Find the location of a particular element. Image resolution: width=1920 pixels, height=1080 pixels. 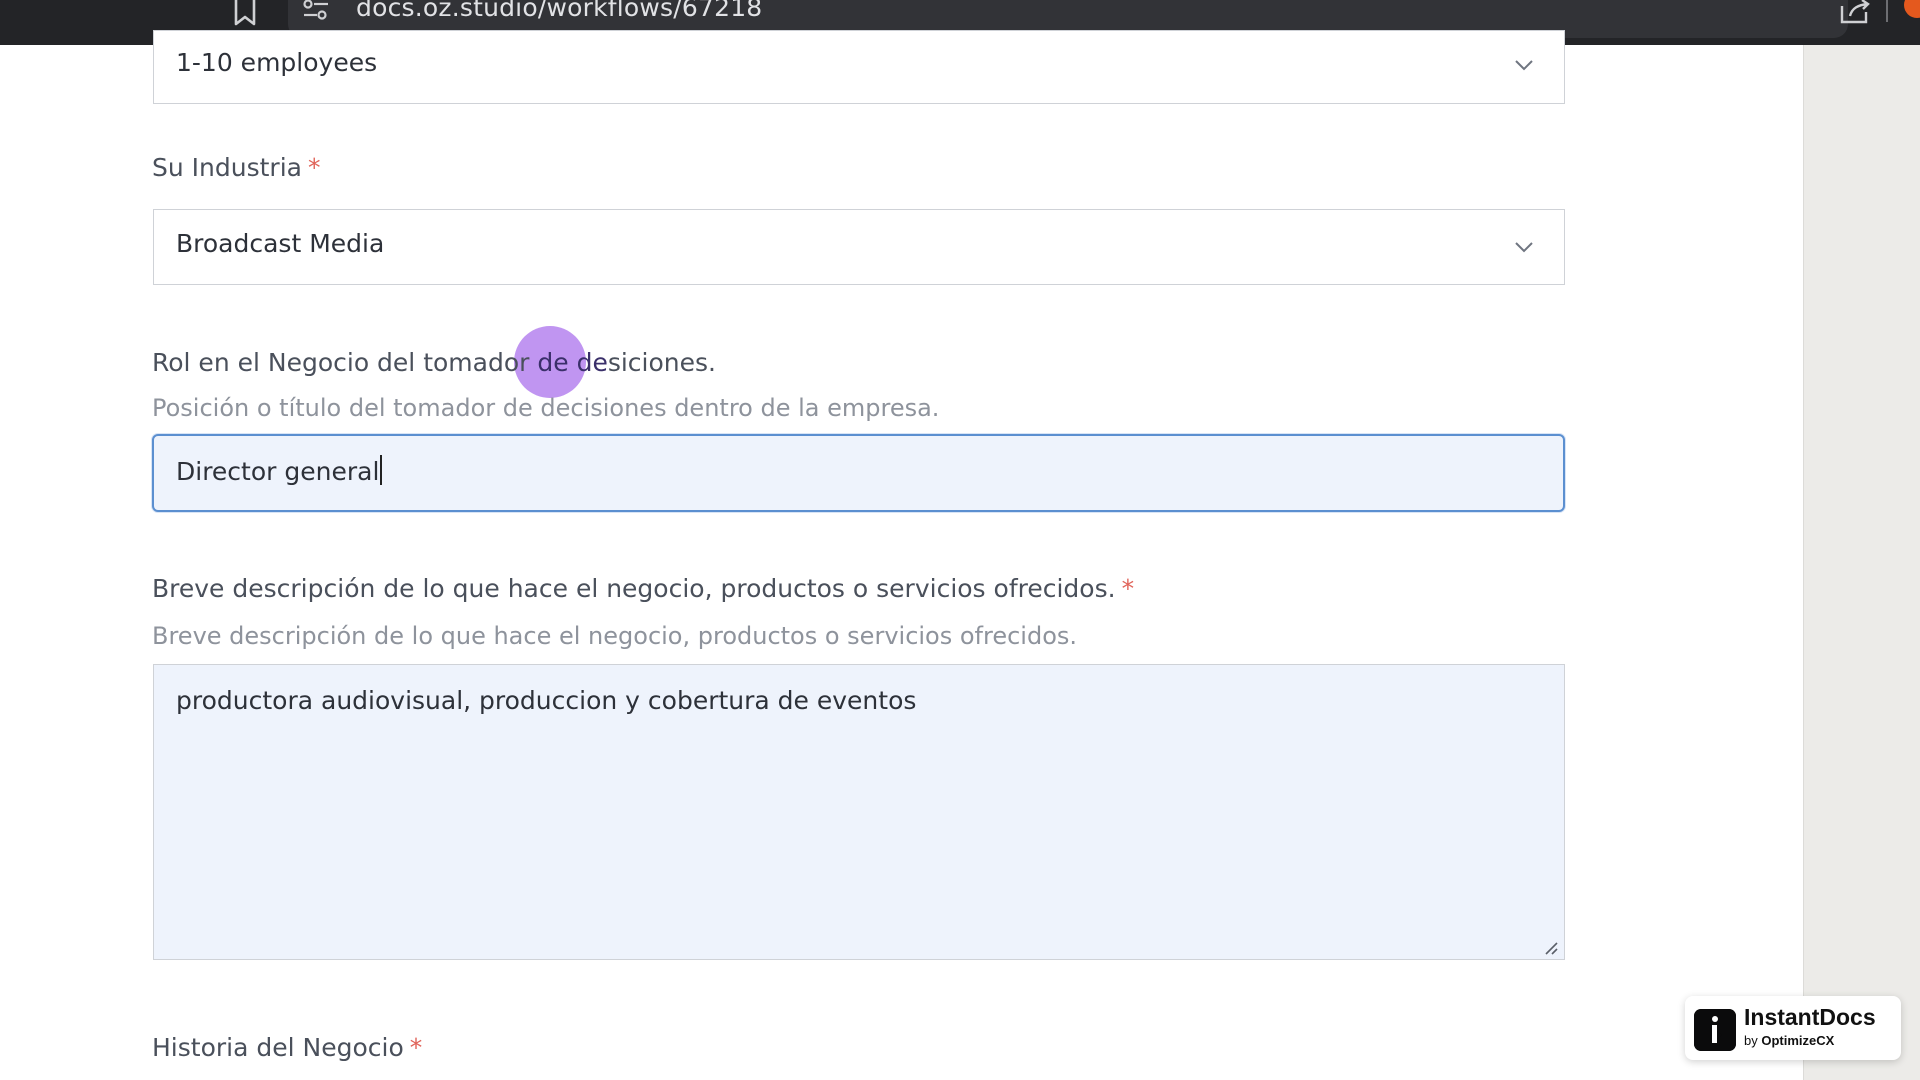

role-label-highlight: de de is located at coordinates (572, 362).